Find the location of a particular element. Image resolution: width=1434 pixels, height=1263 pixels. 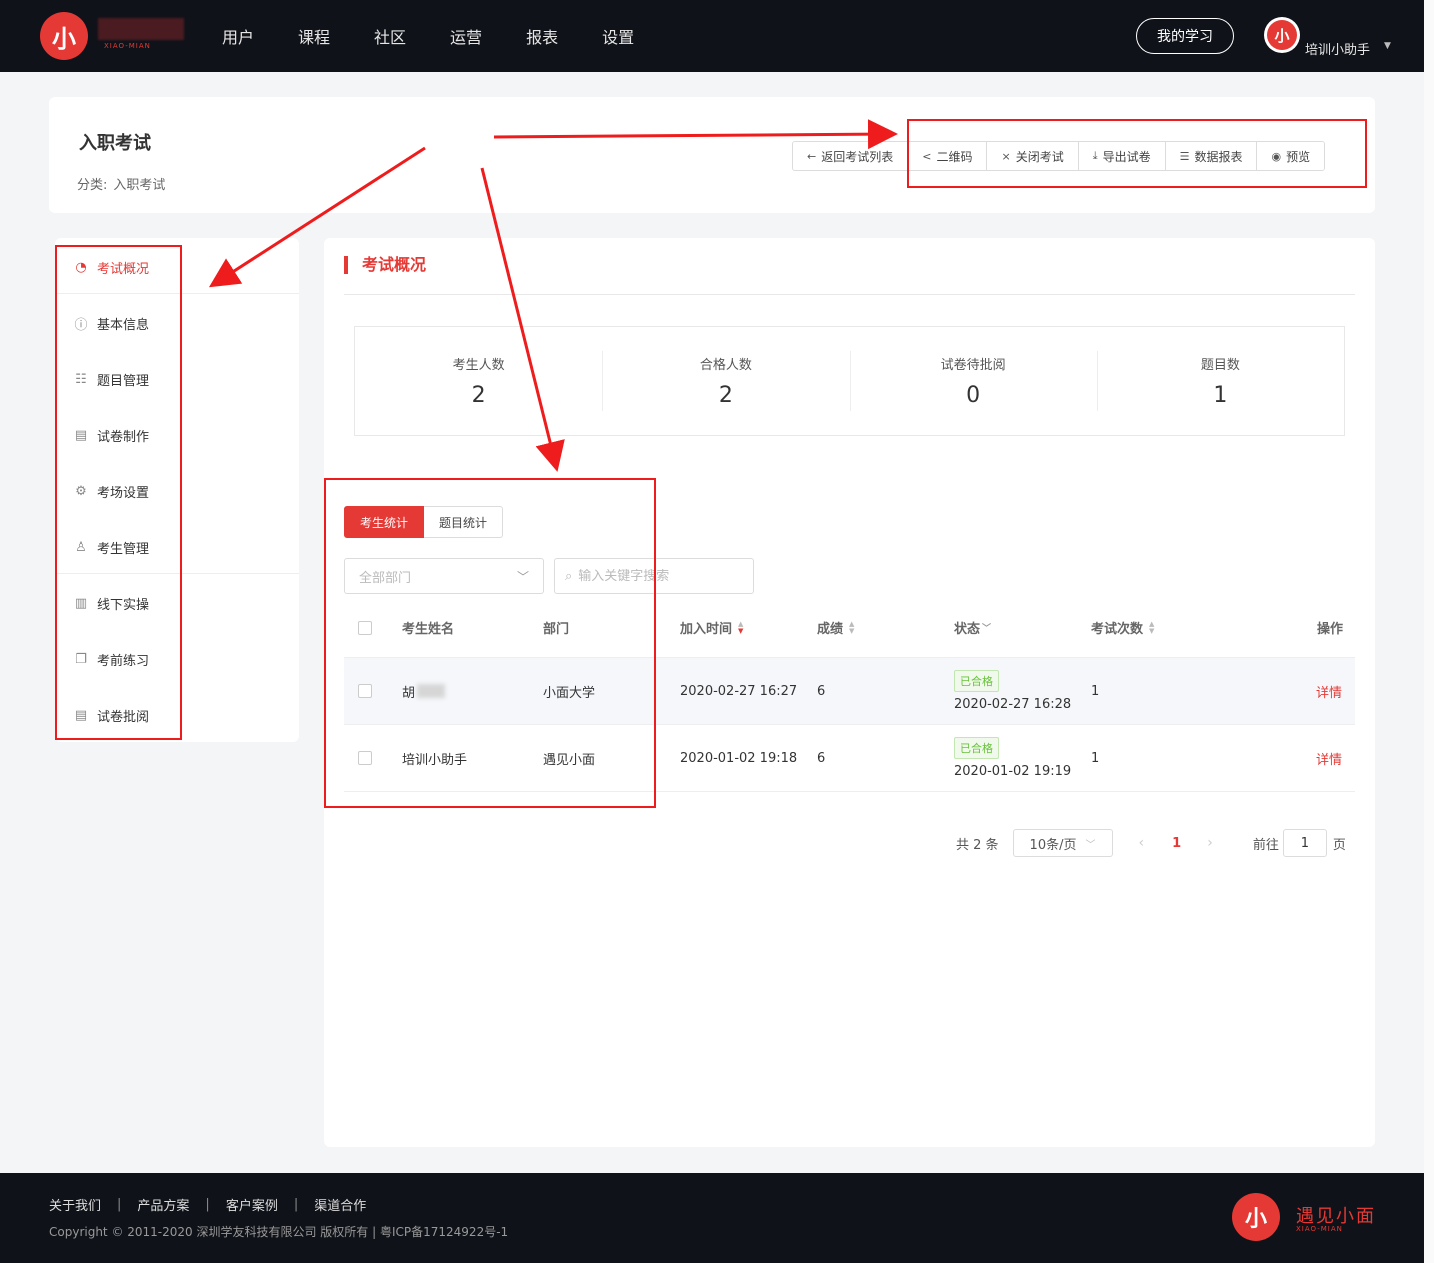

section-title: 考试概况 is located at coordinates (385, 265).